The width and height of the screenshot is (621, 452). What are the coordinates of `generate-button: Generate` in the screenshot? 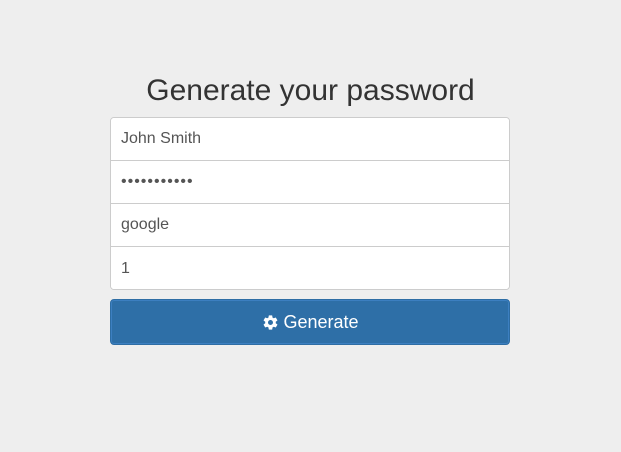 It's located at (310, 322).